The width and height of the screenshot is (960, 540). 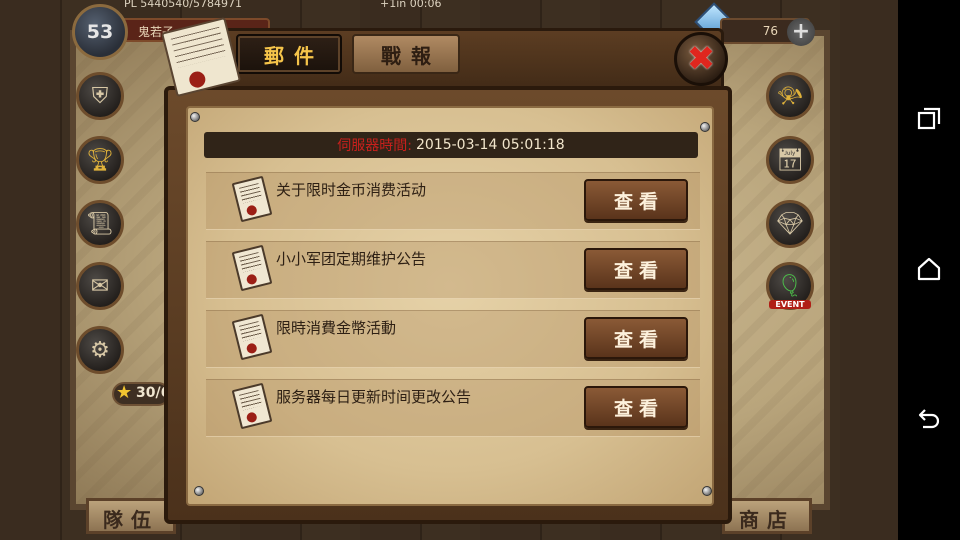 I want to click on server-time-label: 伺服器時間:, so click(x=374, y=146).